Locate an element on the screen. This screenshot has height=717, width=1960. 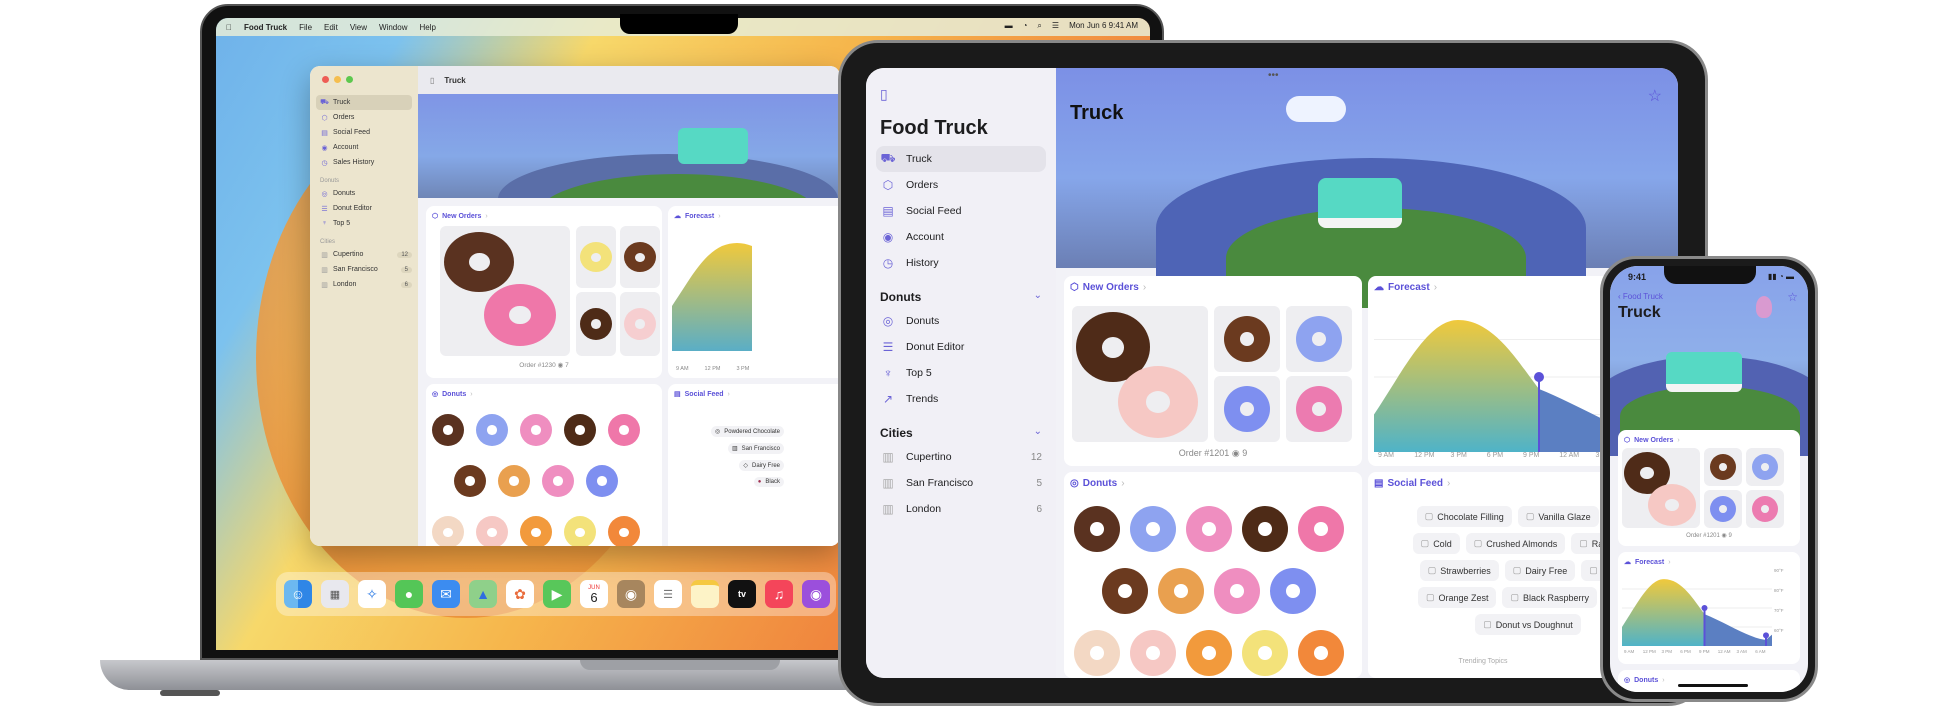
forecast-card: ☁ Forecast › 9 AM 12 PM 3 PM is located at coordinates (754, 292).